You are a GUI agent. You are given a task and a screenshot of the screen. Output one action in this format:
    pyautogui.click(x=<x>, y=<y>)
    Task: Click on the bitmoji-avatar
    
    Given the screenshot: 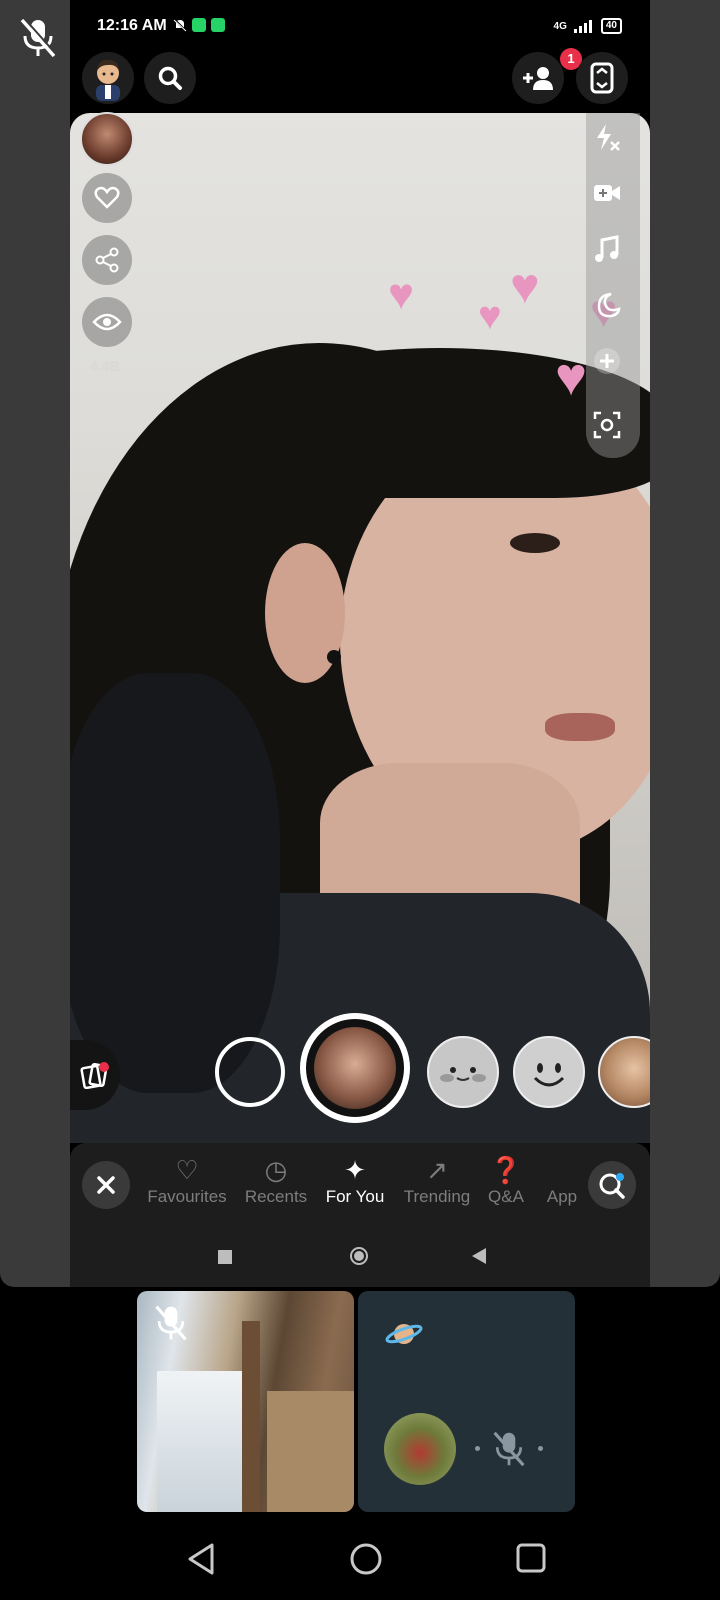 What is the action you would take?
    pyautogui.click(x=108, y=80)
    